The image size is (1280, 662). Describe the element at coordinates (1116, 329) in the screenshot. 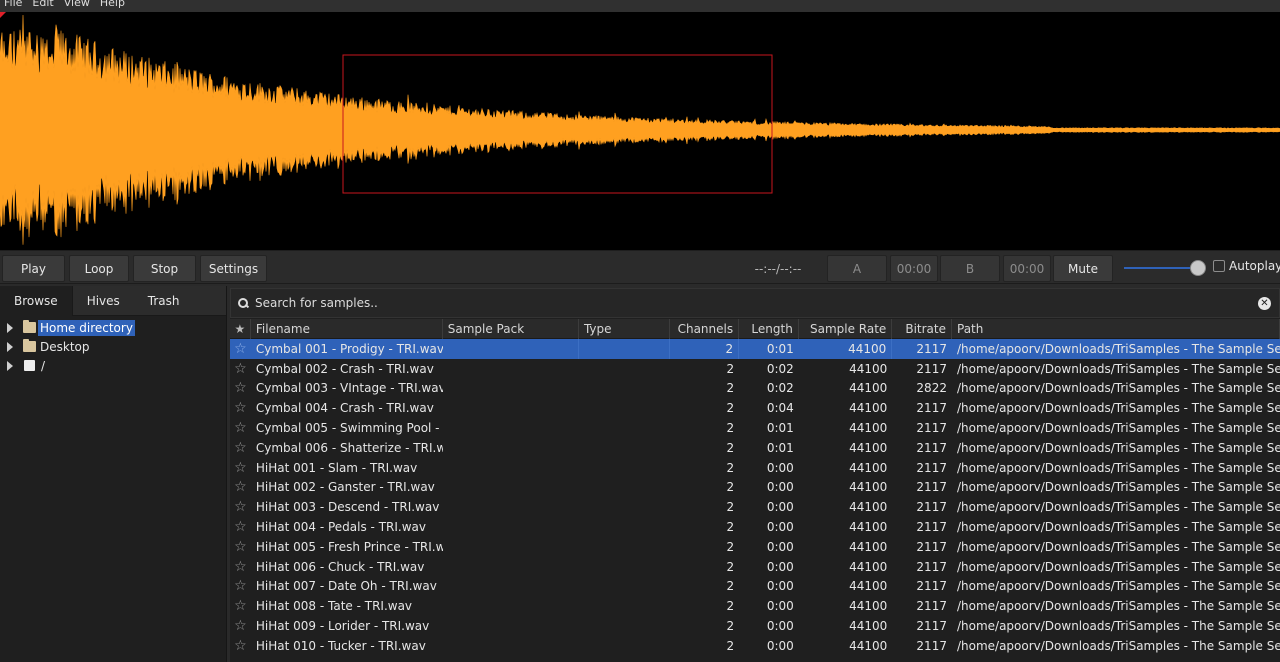

I see `column-header-path: Path` at that location.